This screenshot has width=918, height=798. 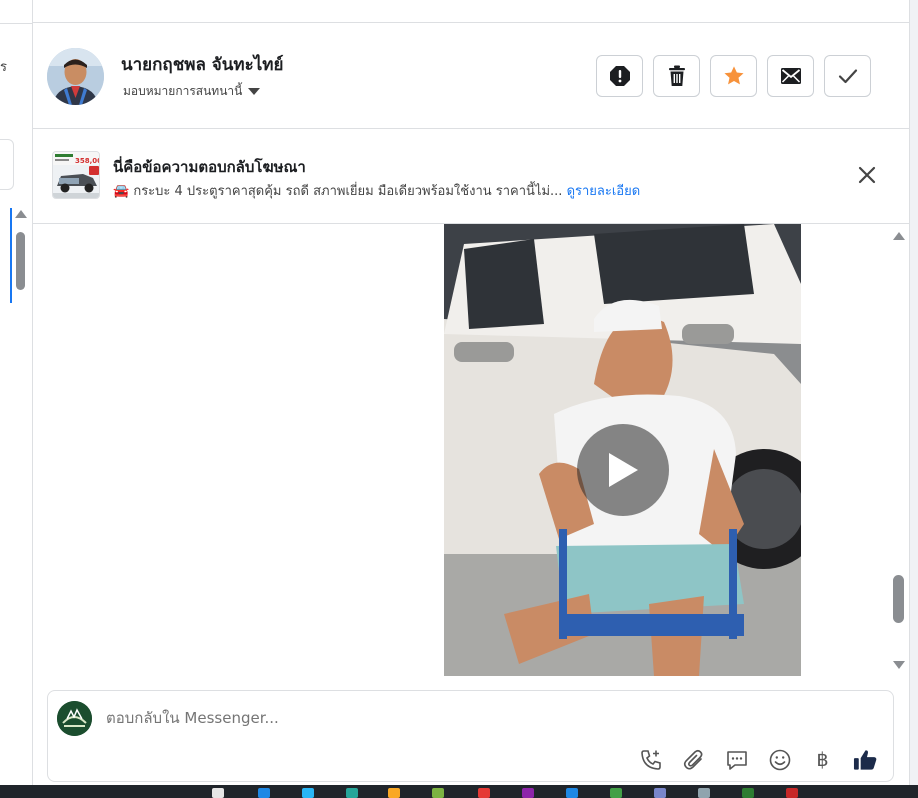 I want to click on trash-icon, so click(x=676, y=75).